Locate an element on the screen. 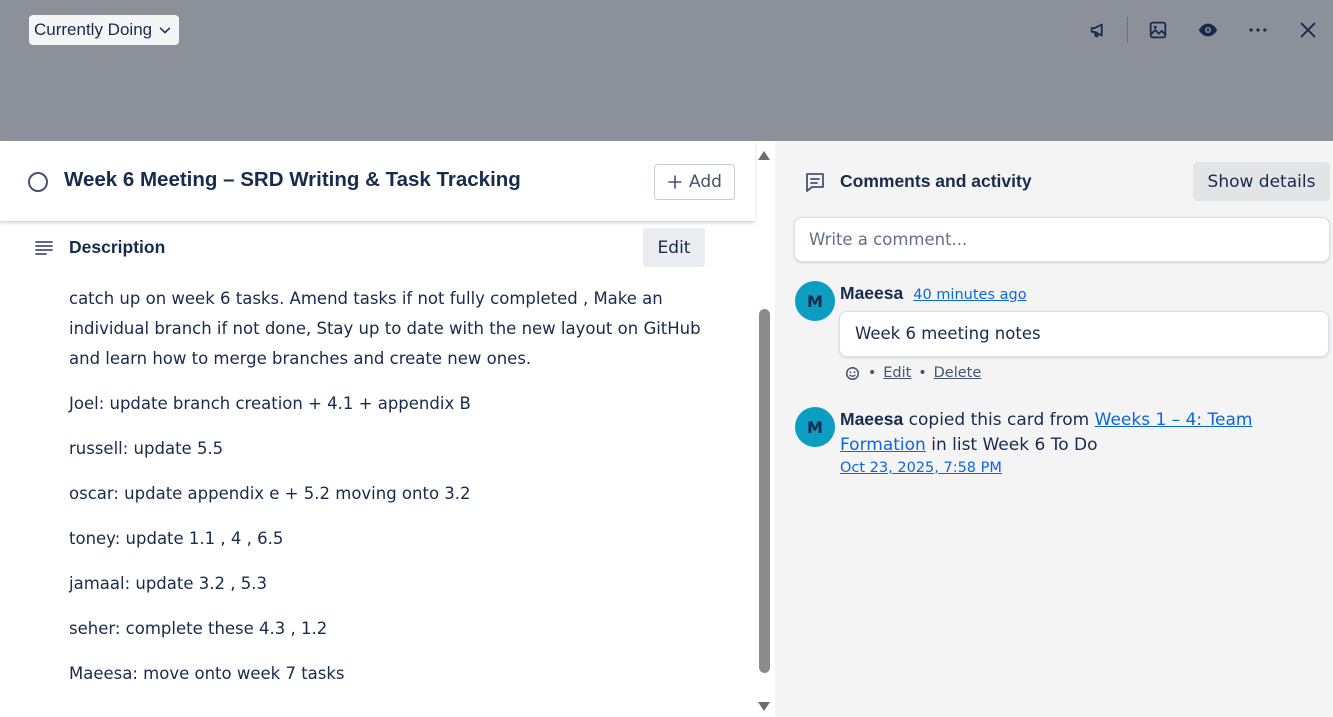  more-icon is located at coordinates (1258, 30).